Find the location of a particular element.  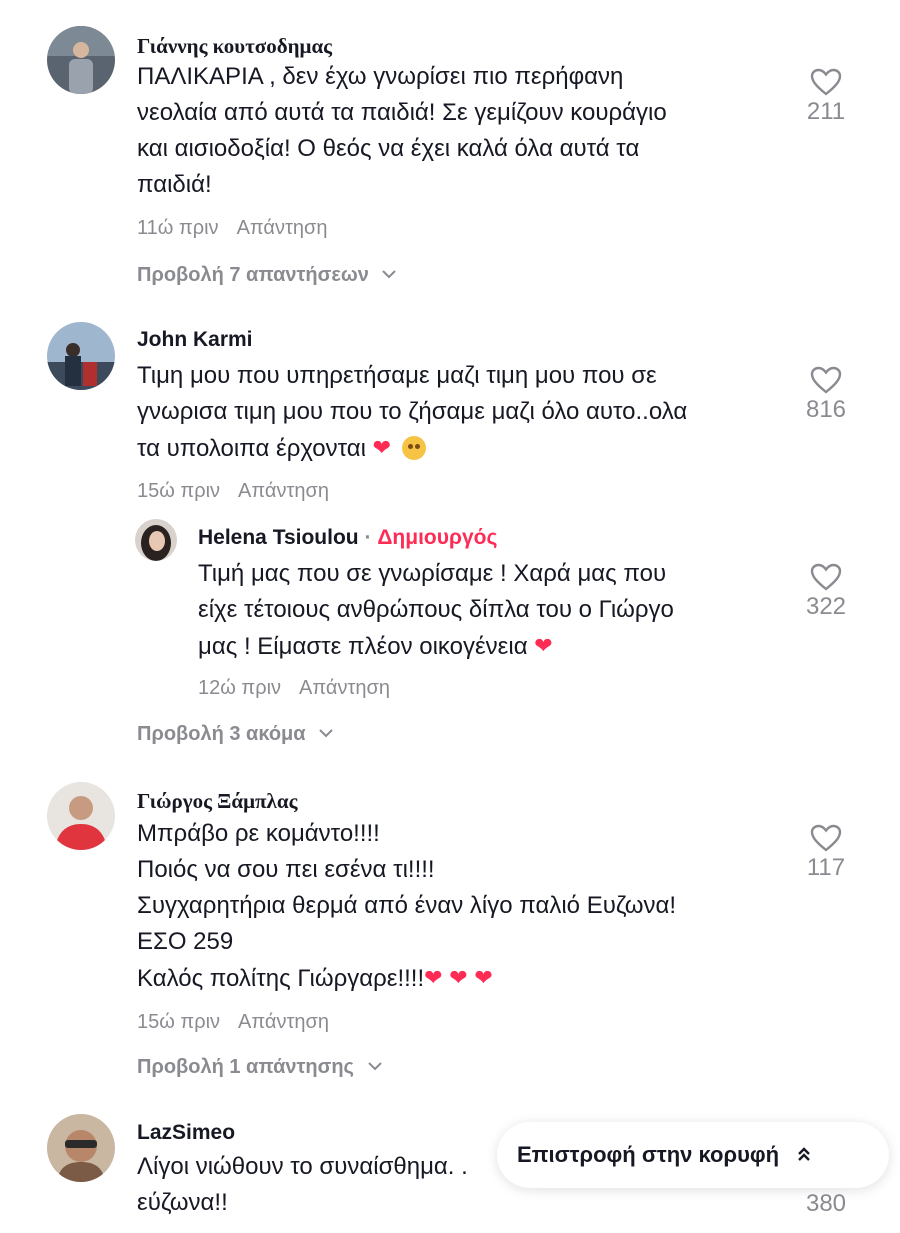

view-replies-label: Προβολή 1 απάντησης is located at coordinates (245, 1067).